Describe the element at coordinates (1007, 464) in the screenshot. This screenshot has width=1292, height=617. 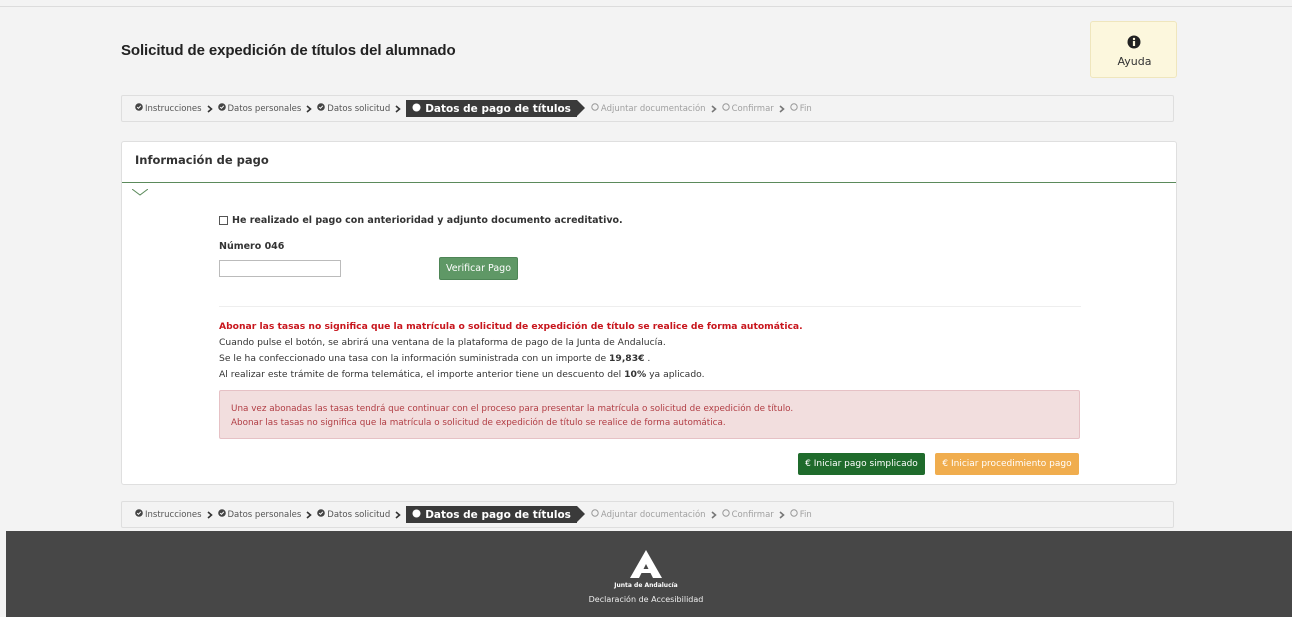
I see `start-payment-procedure-button: € Iniciar procedimiento pago` at that location.